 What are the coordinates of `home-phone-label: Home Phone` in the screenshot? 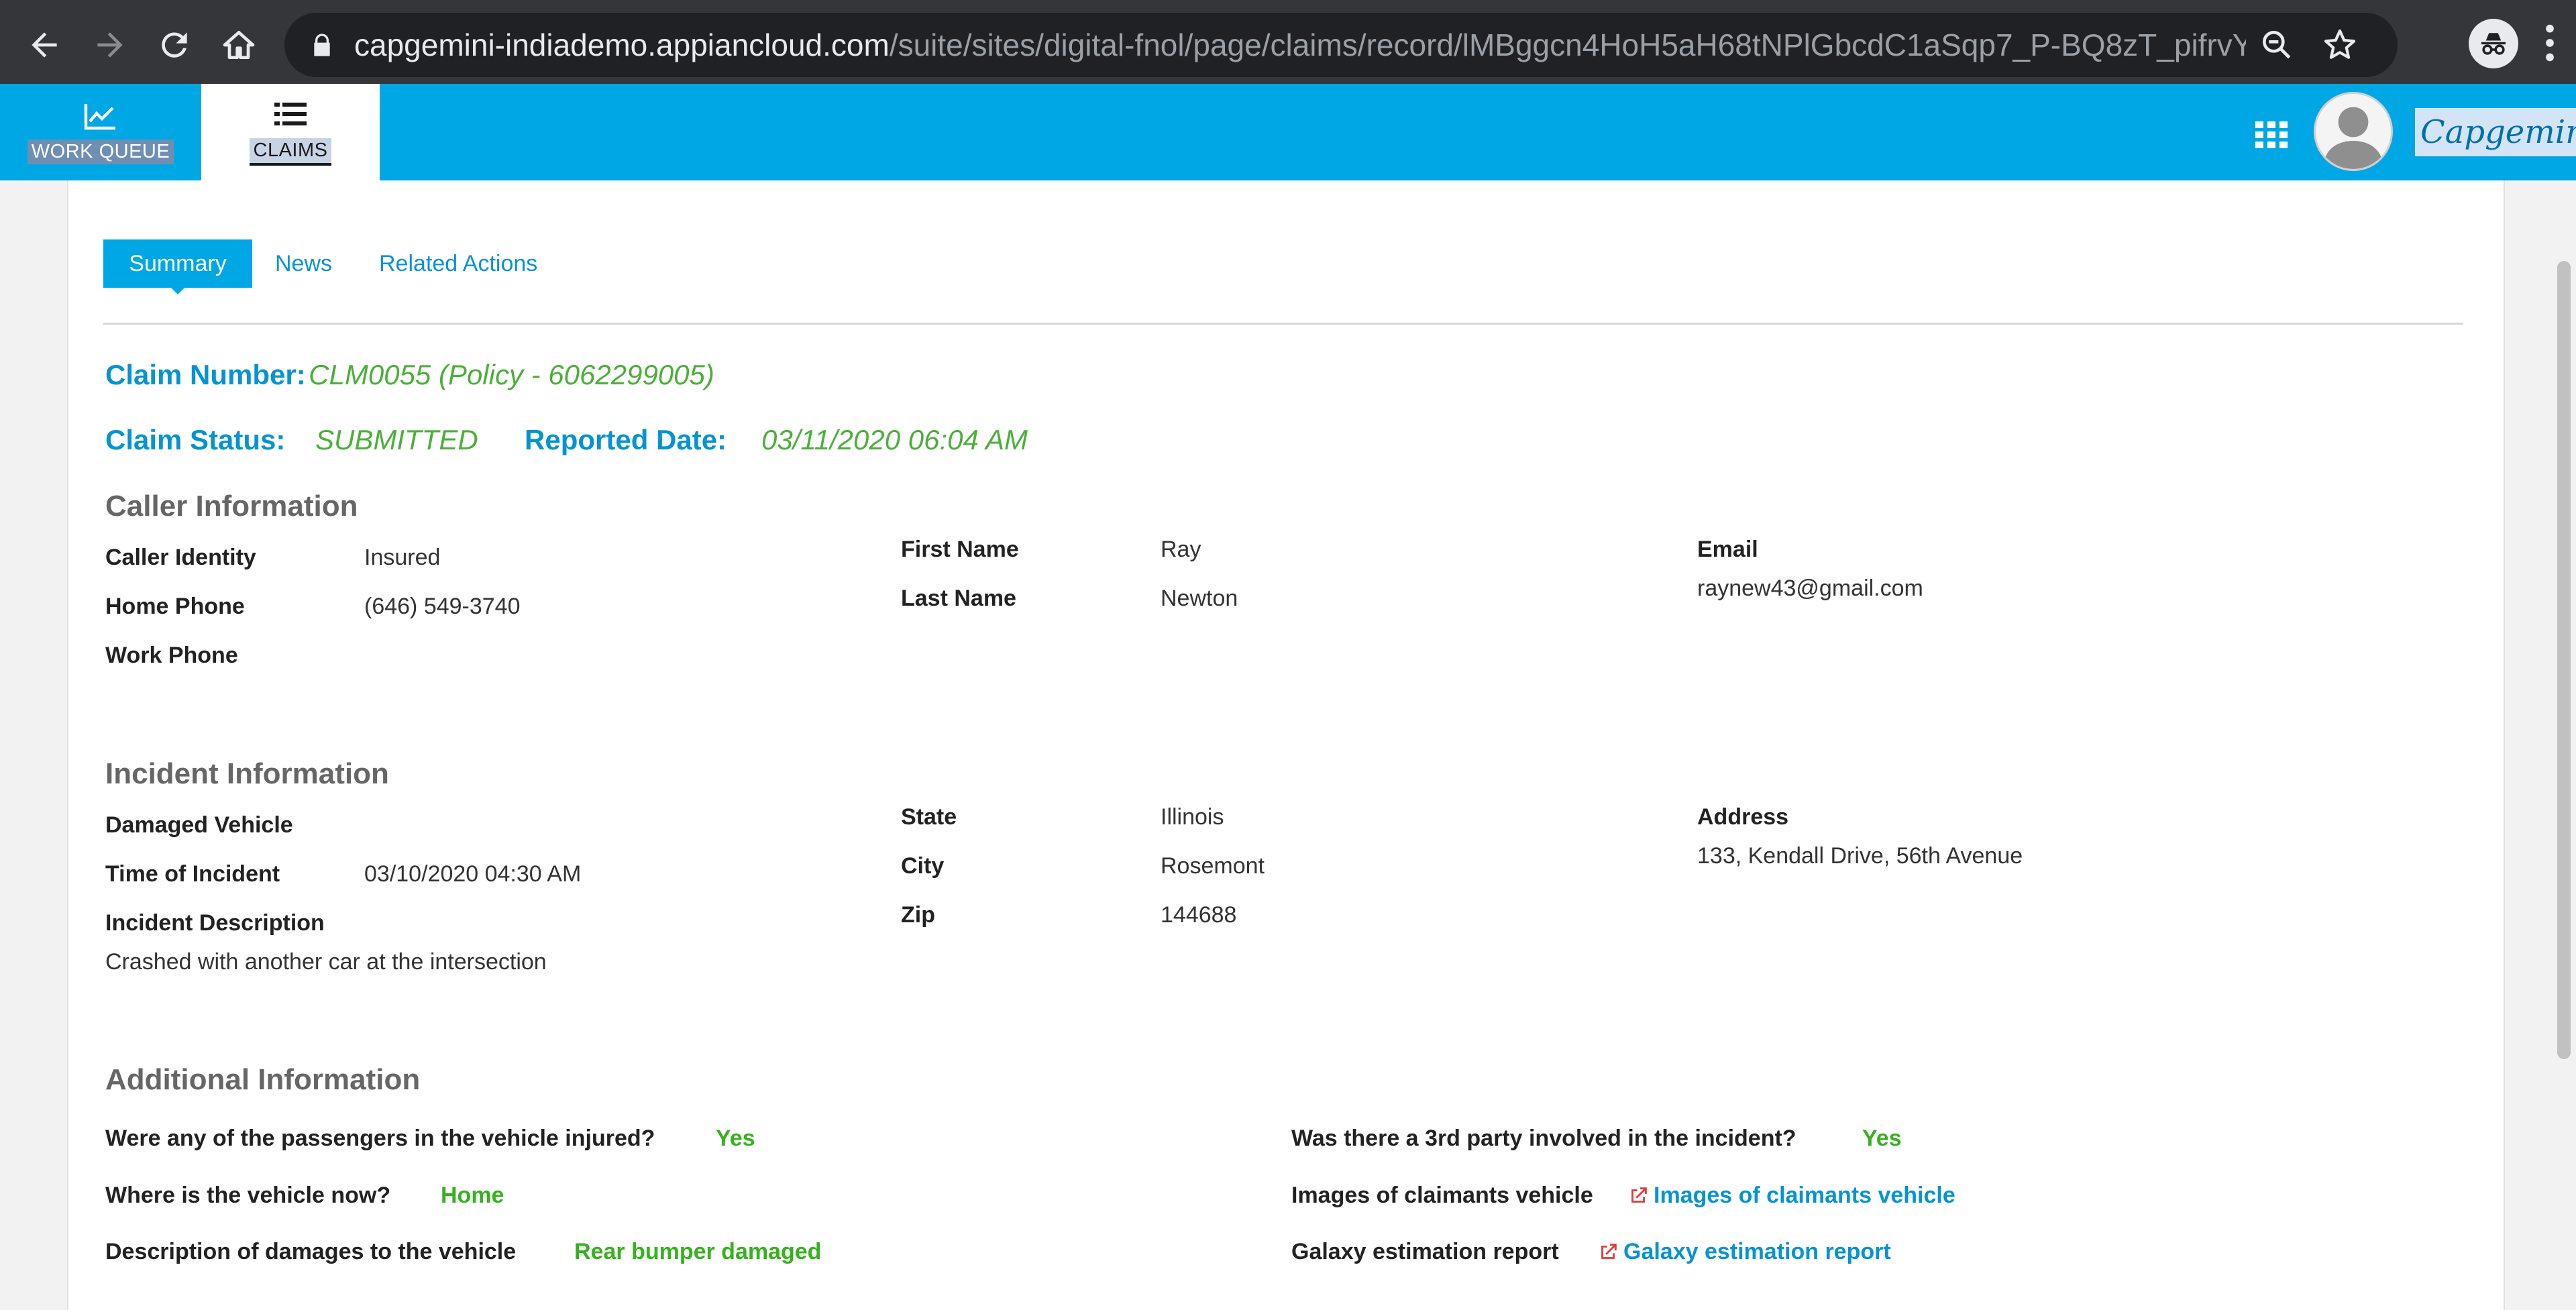 It's located at (175, 606).